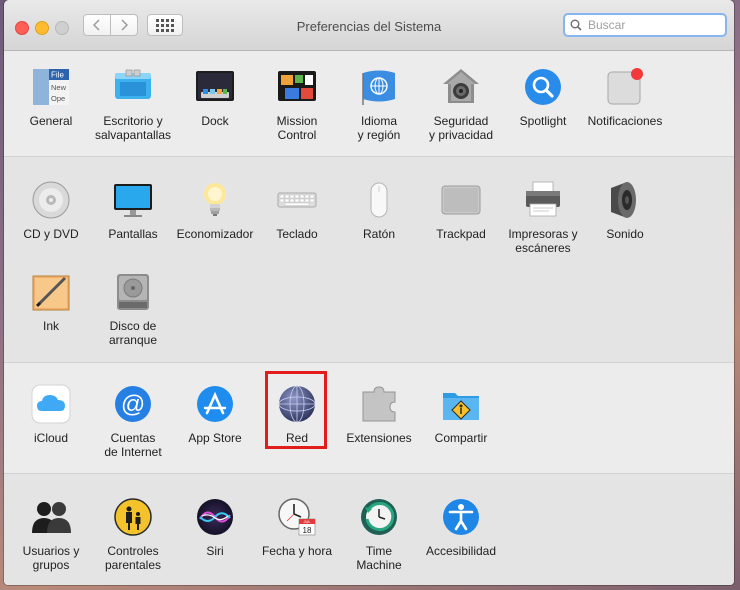  What do you see at coordinates (133, 128) in the screenshot?
I see `pref-label: Escritorio y salvapantallas` at bounding box center [133, 128].